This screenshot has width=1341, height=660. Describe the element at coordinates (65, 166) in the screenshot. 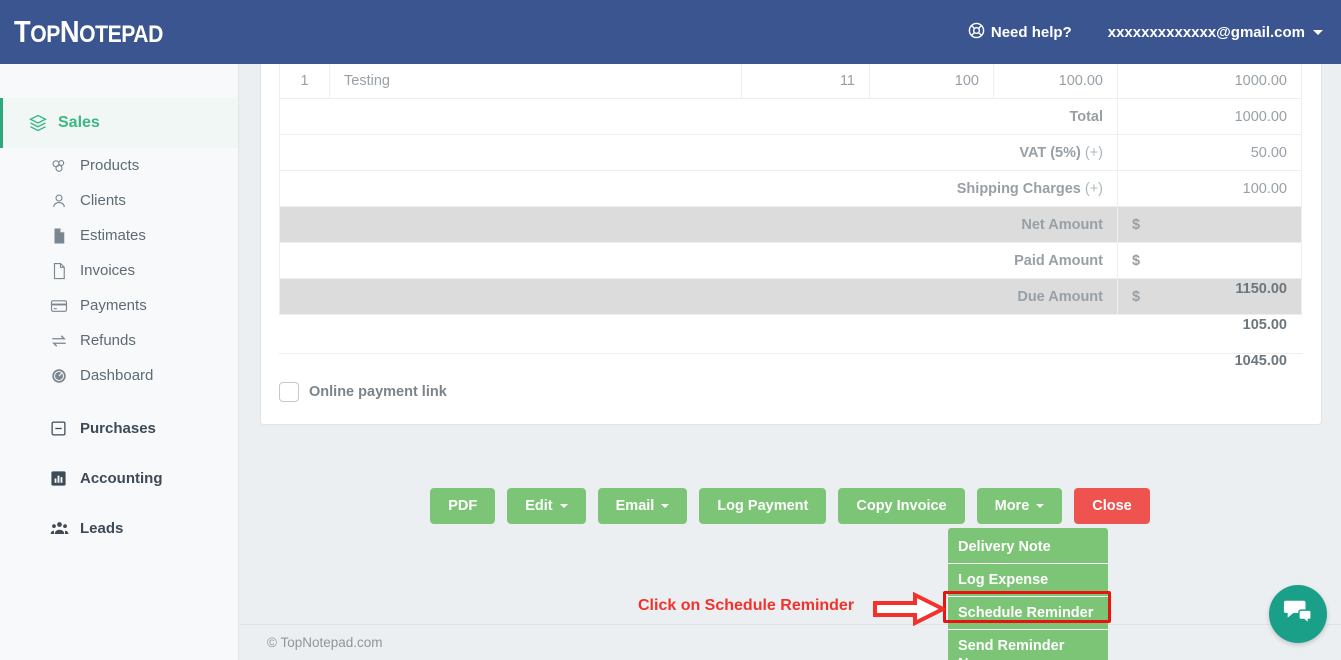

I see `products-icon` at that location.